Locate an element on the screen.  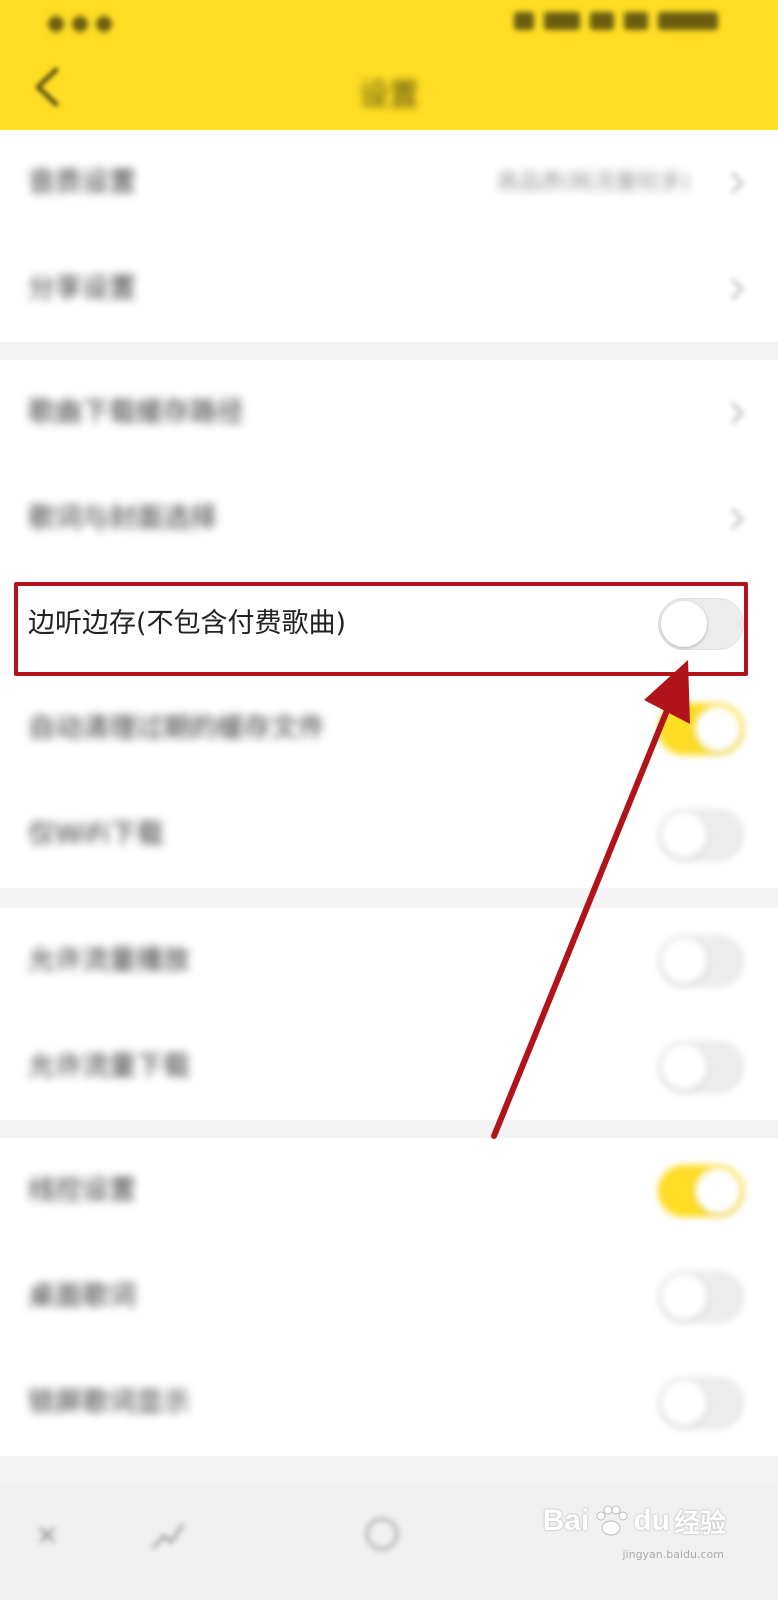
settings-row-share: 分享设置 is located at coordinates (389, 289).